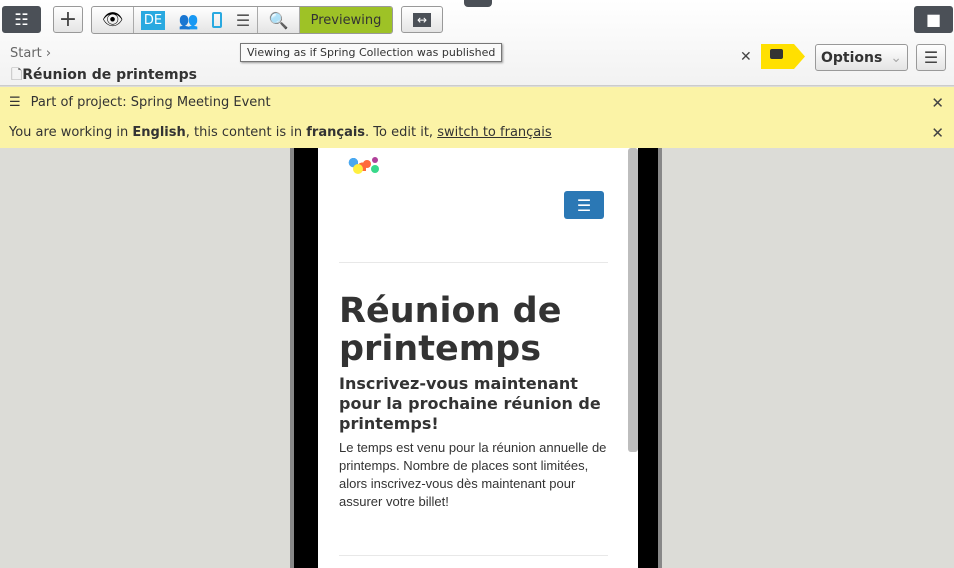 The image size is (954, 568). Describe the element at coordinates (478, 3) in the screenshot. I see `collapse-tab` at that location.